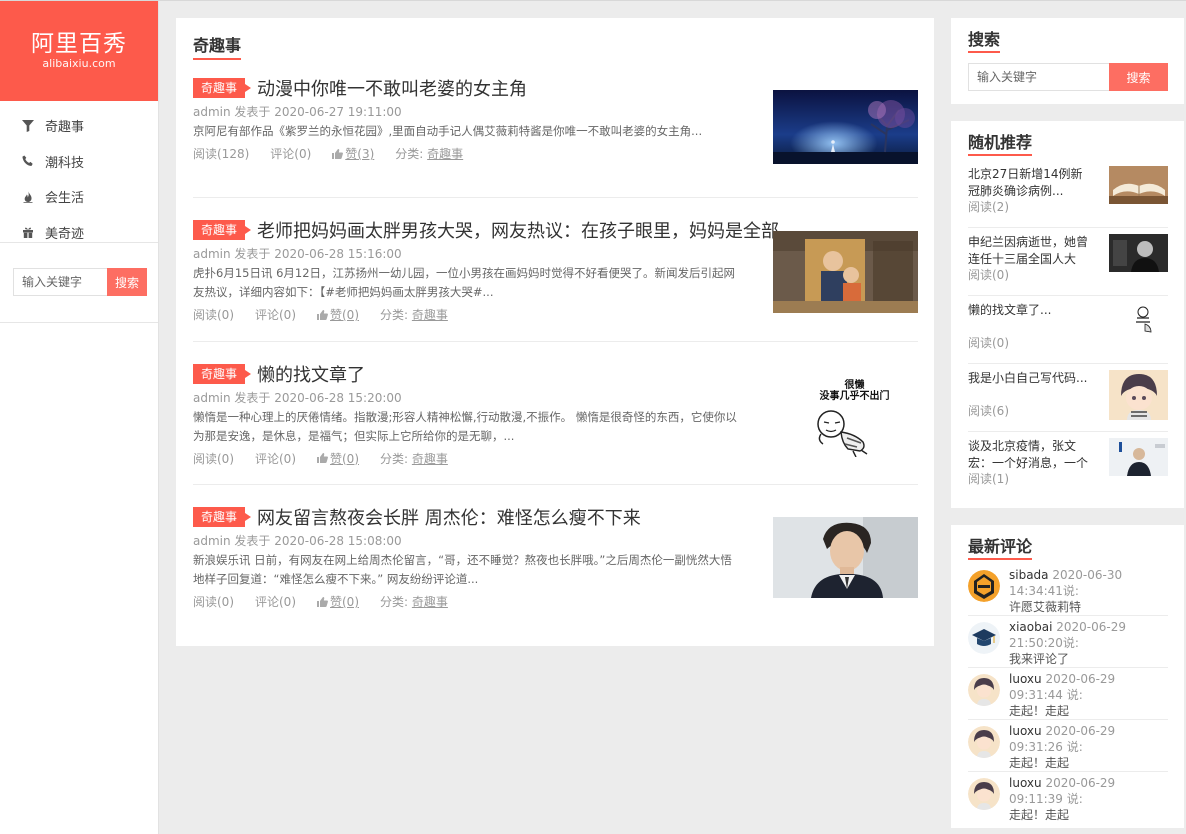  What do you see at coordinates (854, 385) in the screenshot?
I see `thumb-caption-line1: 很懒` at bounding box center [854, 385].